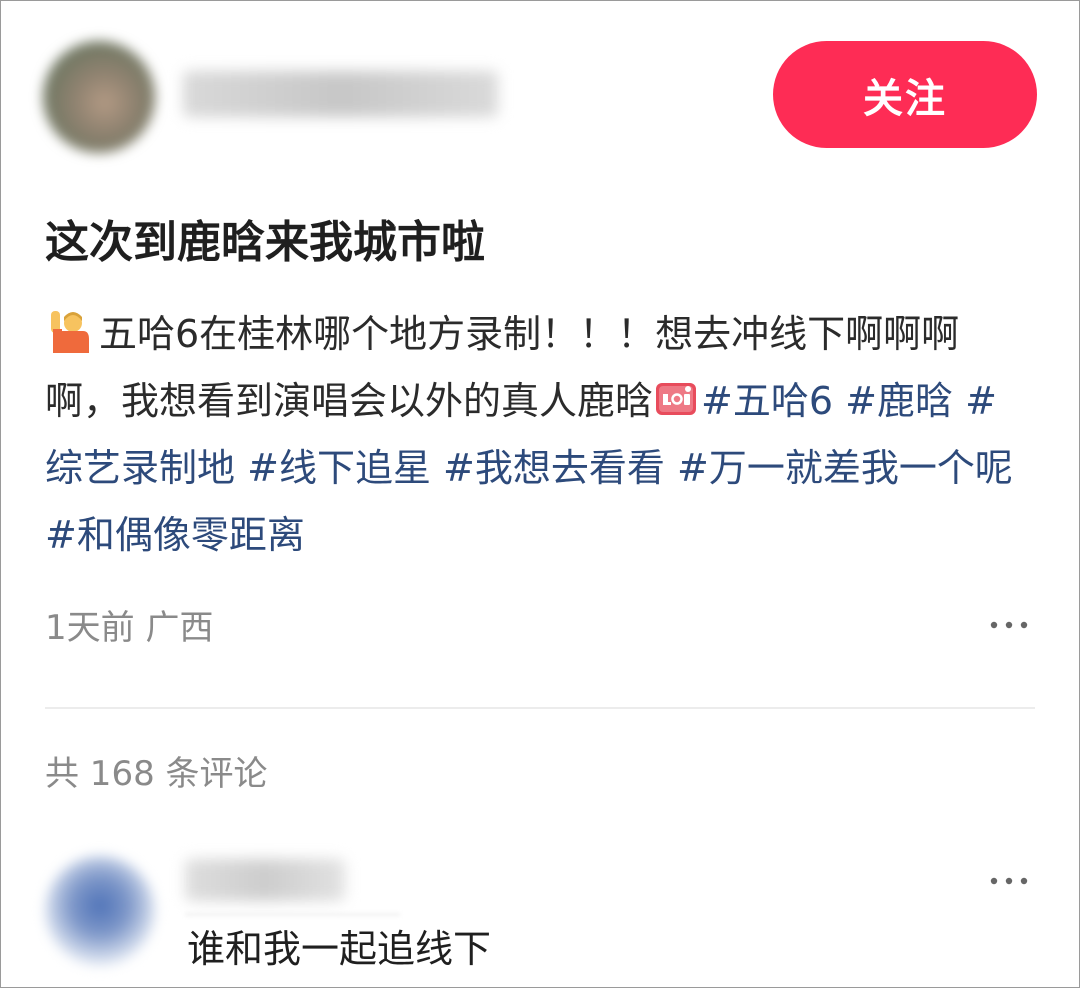 The height and width of the screenshot is (988, 1080). Describe the element at coordinates (90, 628) in the screenshot. I see `post-time: 1天前` at that location.